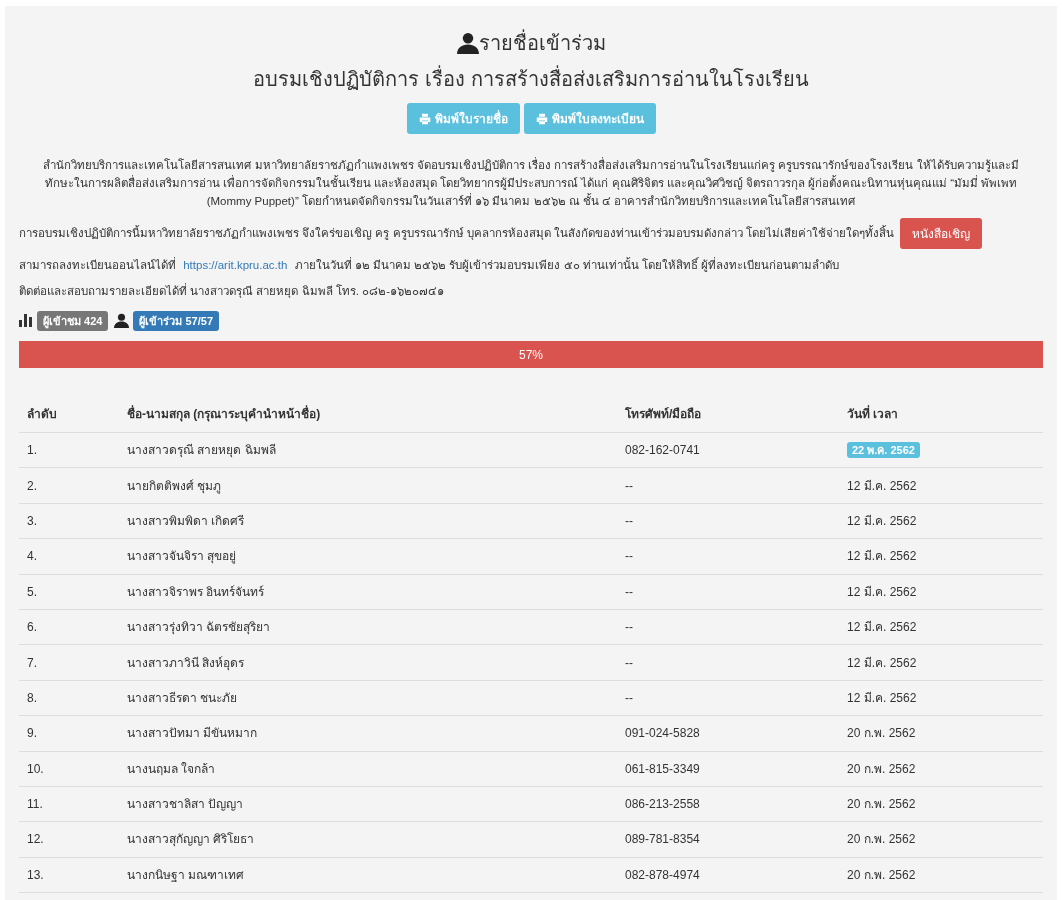 Image resolution: width=1062 pixels, height=900 pixels. I want to click on table-cell: 6., so click(69, 627).